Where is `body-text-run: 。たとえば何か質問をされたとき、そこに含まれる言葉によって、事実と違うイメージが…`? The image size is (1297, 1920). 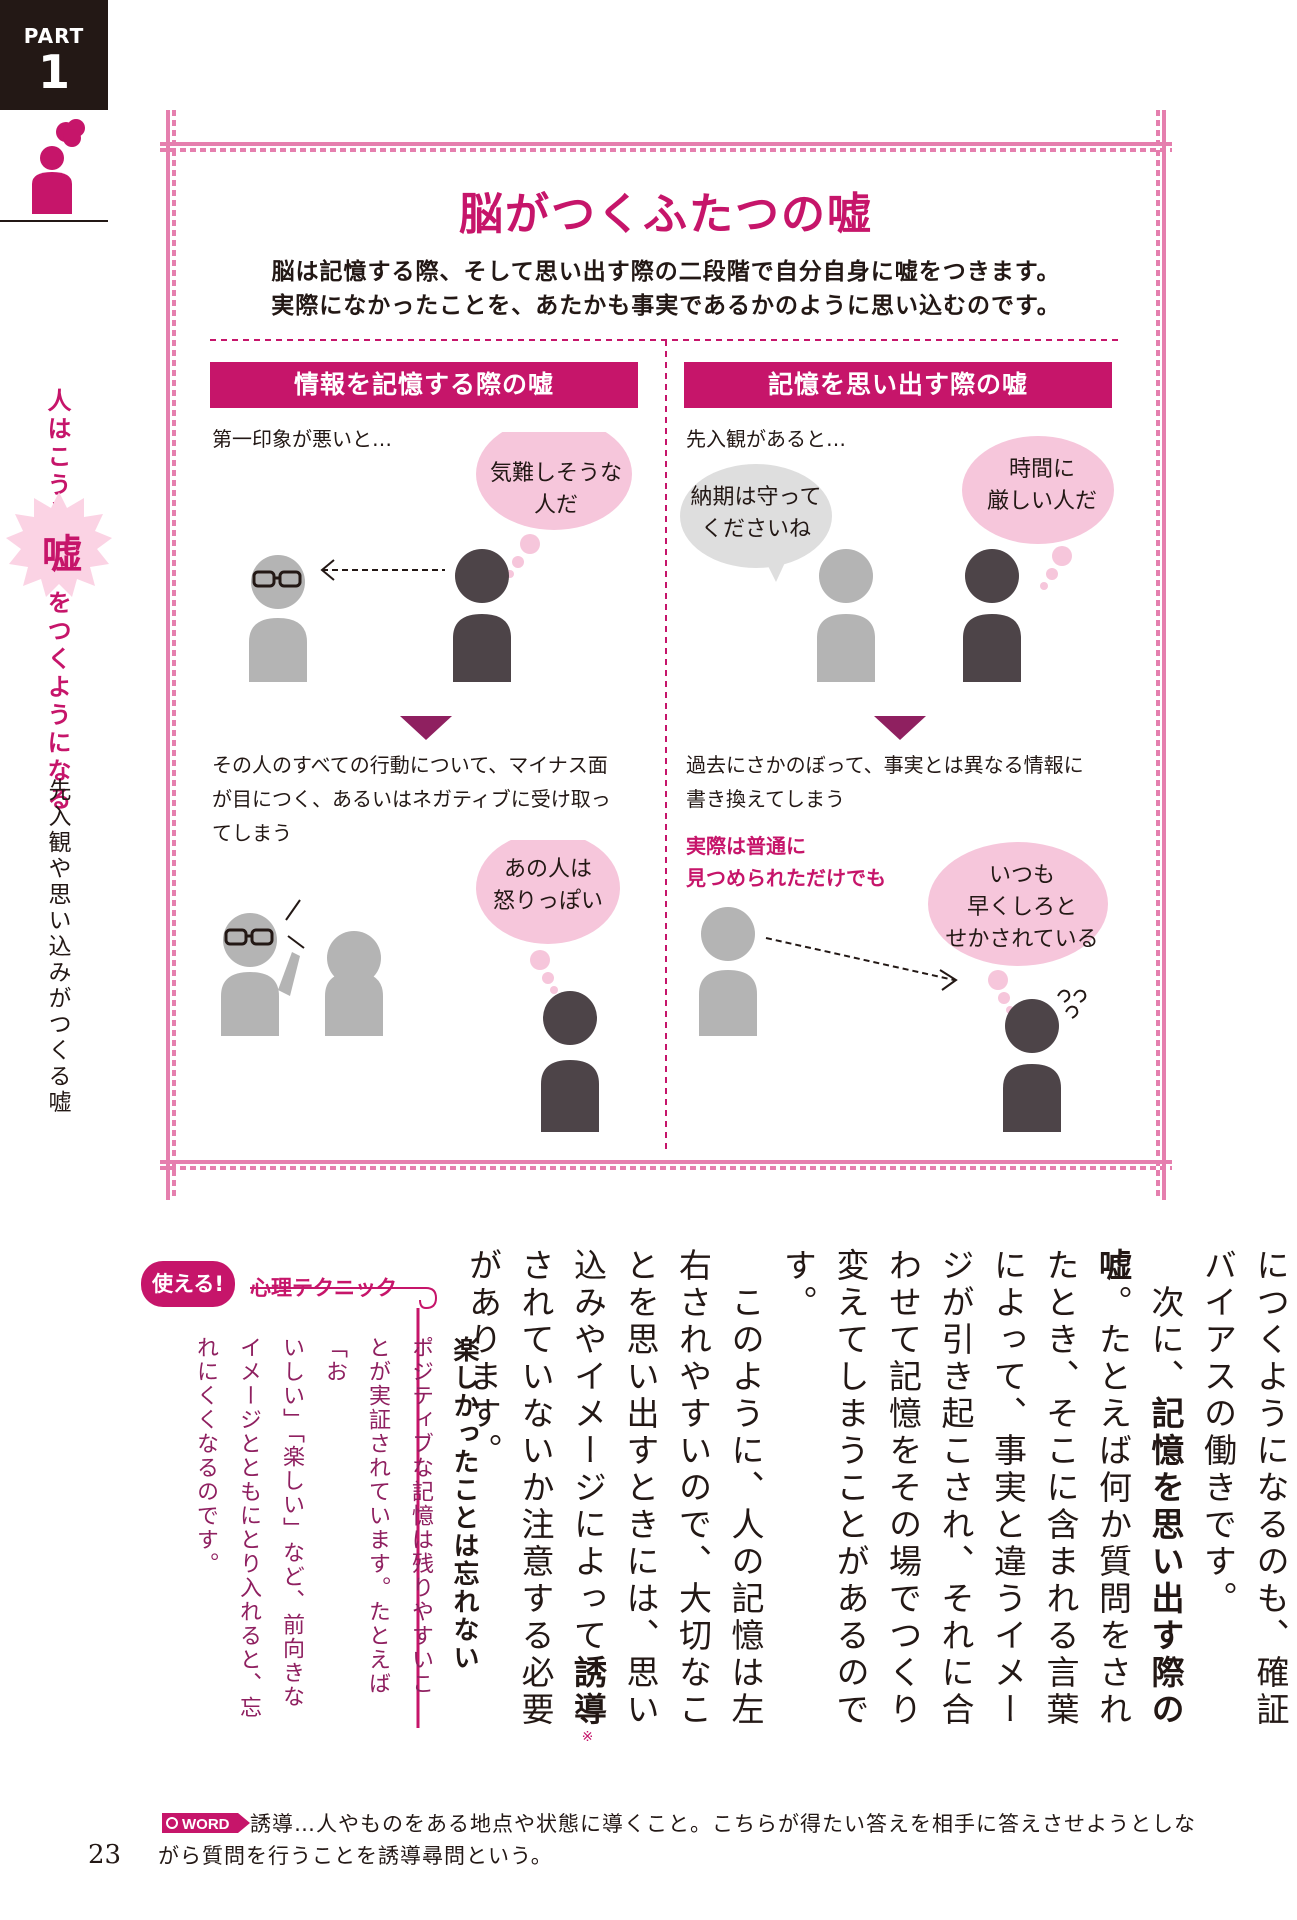 body-text-run: 。たとえば何か質問をされたとき、そこに含まれる言葉によって、事実と違うイメージが… is located at coordinates (955, 1488).